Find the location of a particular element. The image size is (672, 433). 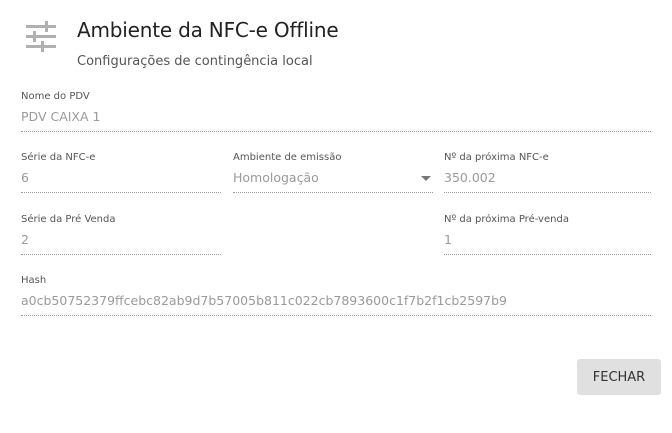

pdv-name-field: Nome do PDV PDV CAIXA 1 is located at coordinates (336, 113).